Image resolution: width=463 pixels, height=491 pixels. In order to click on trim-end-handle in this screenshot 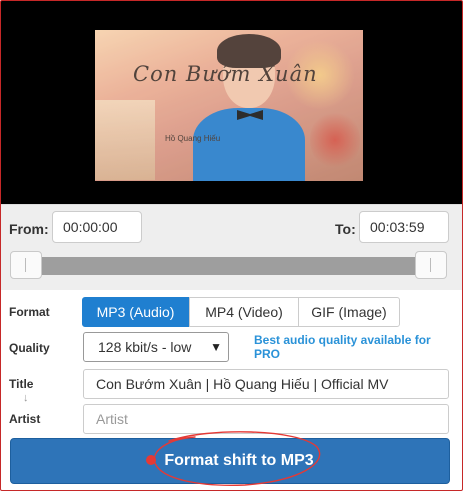, I will do `click(431, 265)`.